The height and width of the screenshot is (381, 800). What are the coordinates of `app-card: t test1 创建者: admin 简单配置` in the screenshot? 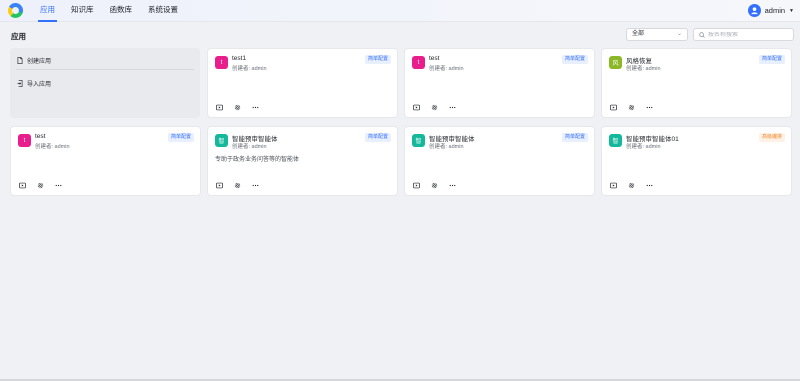 It's located at (302, 83).